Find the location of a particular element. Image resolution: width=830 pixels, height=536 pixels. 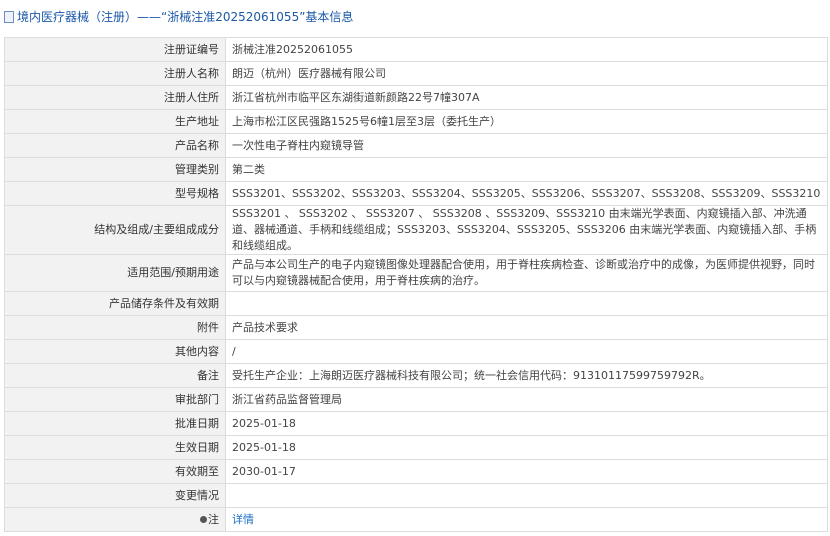

page-header: 境内医疗器械（注册）——“浙械注准20252061055”基本信息 is located at coordinates (415, 16).